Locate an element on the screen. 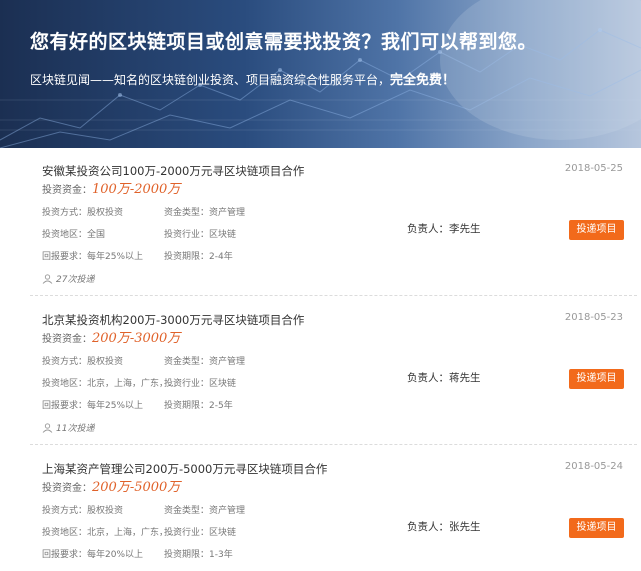 This screenshot has height=571, width=641. banner-title: 您有好的区块链项目或创意需要找投资？我们可以帮到您。 is located at coordinates (284, 42).